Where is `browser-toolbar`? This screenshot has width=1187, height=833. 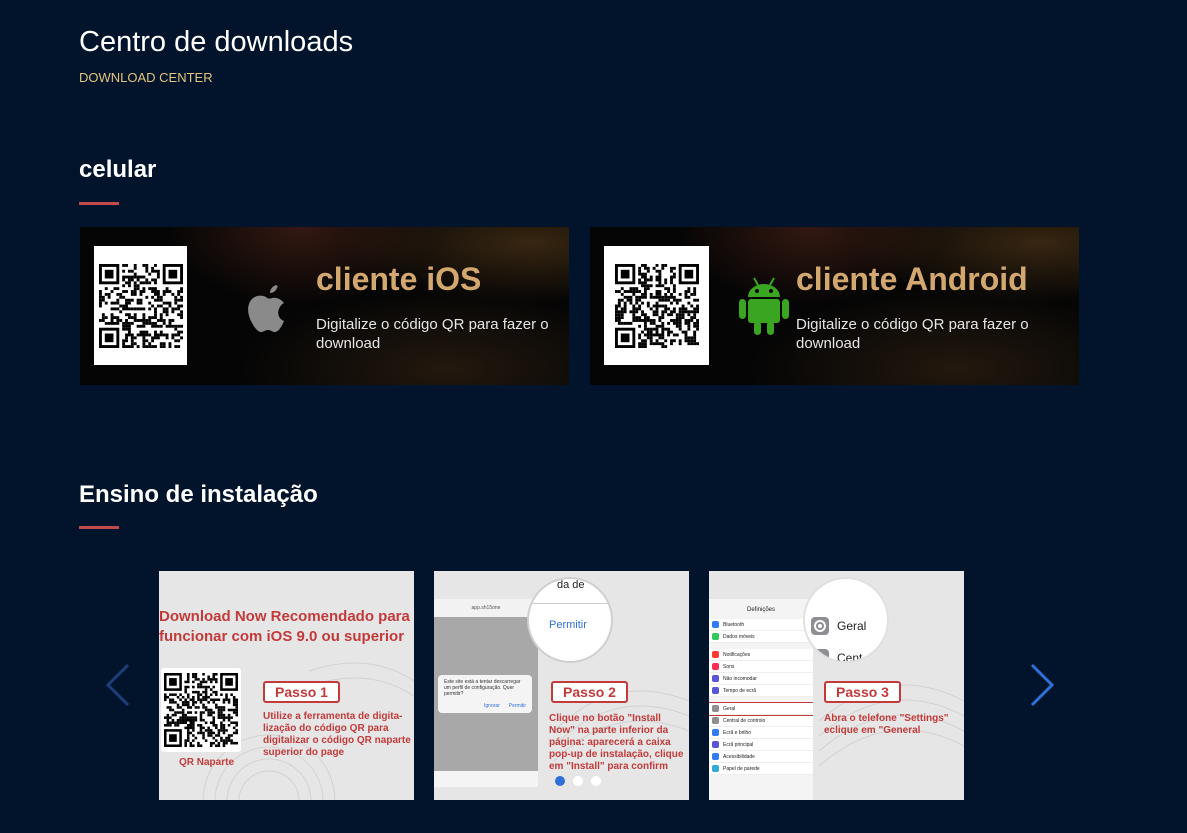 browser-toolbar is located at coordinates (486, 779).